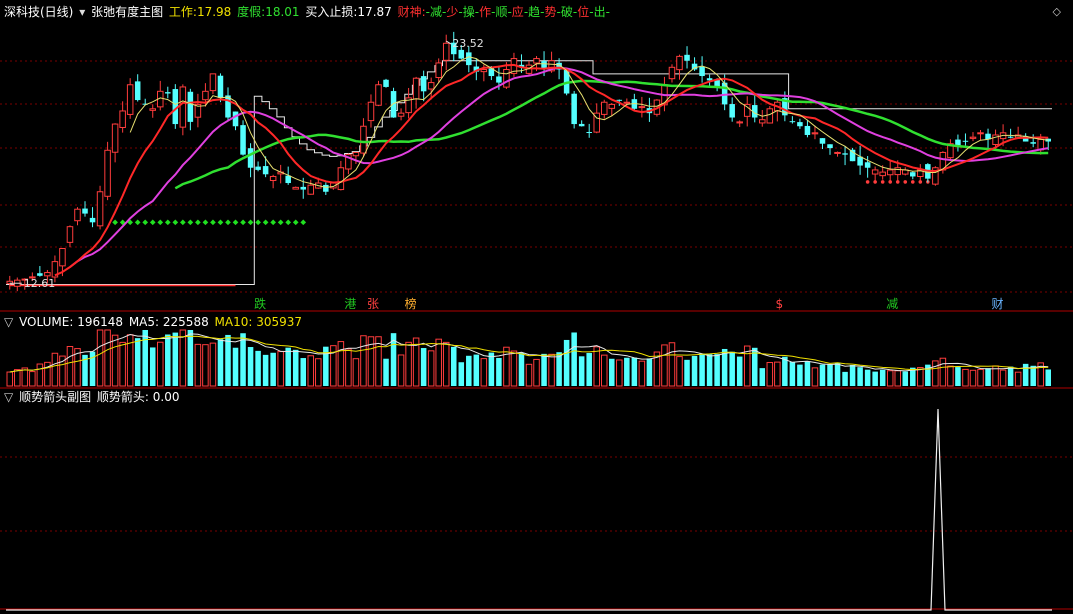 The image size is (1073, 614). I want to click on indicator-name: 张弛有度主图, so click(127, 12).